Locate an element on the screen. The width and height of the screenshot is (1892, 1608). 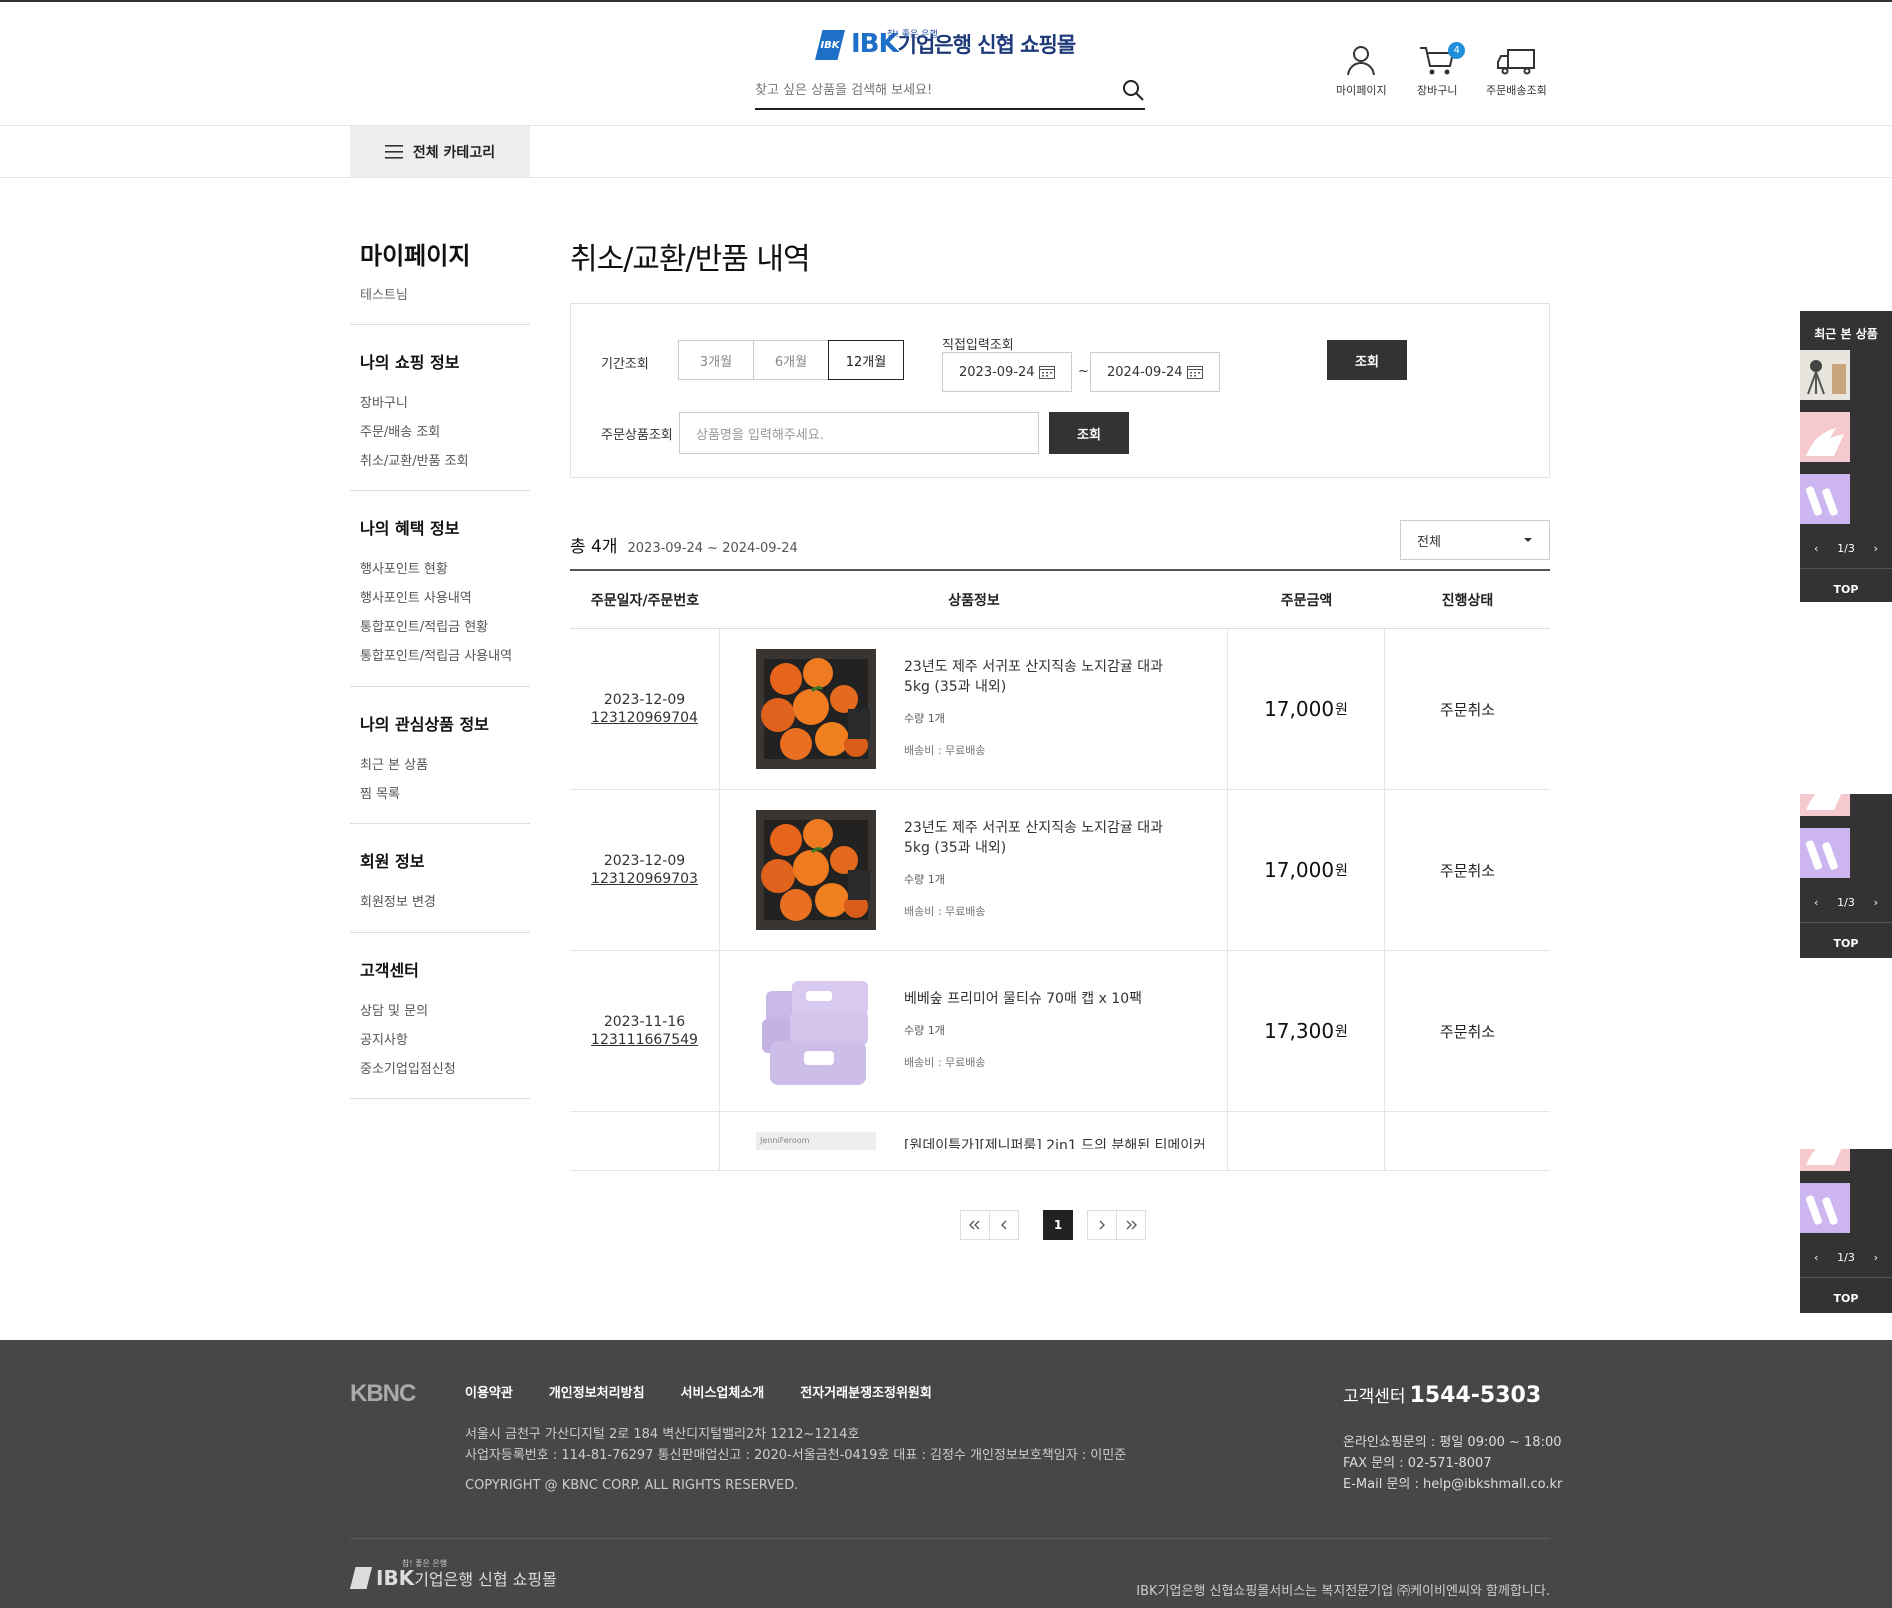
direct-input-label: 직접입력조회 is located at coordinates (978, 345).